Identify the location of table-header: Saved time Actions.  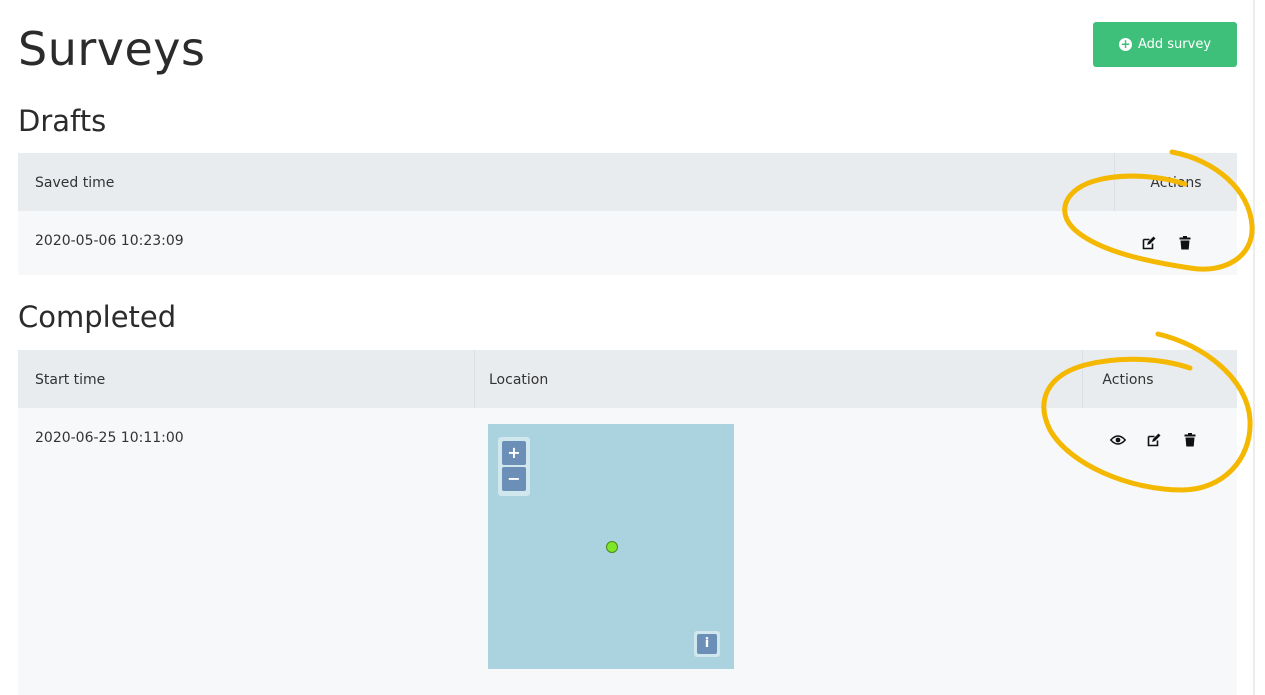
(627, 182).